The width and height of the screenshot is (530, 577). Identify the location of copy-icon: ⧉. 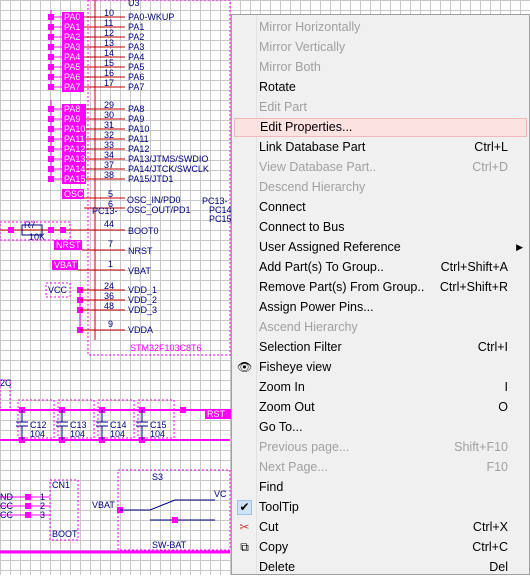
(244, 547).